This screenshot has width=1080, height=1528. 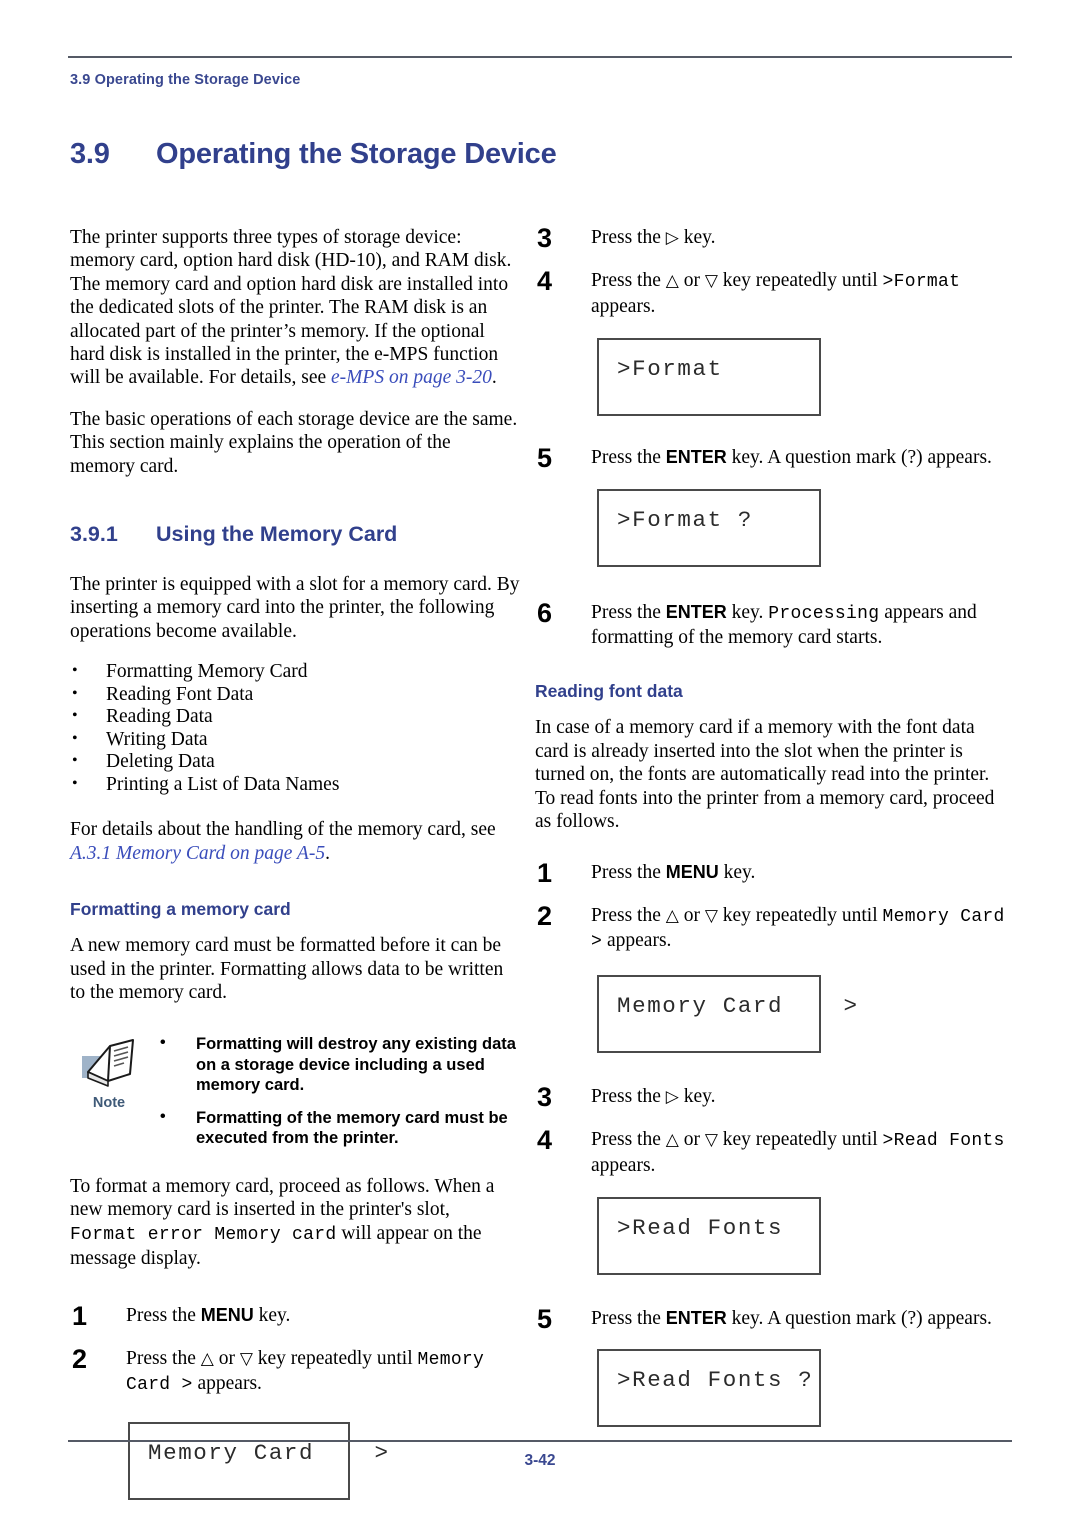 What do you see at coordinates (411, 377) in the screenshot?
I see `xref-emps: e-MPS on page 3-20` at bounding box center [411, 377].